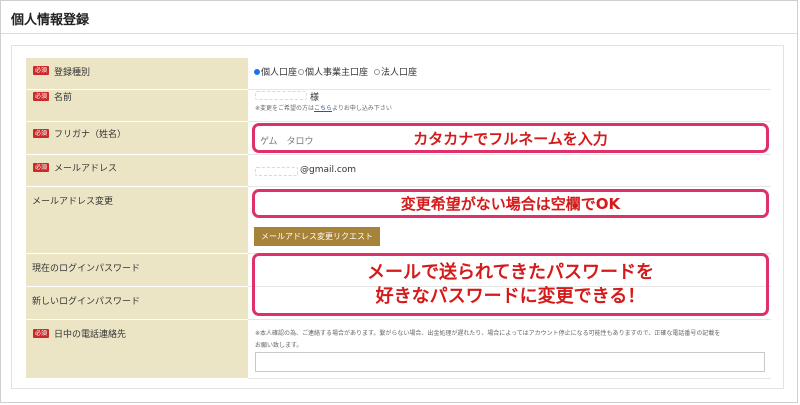 This screenshot has height=405, width=800. Describe the element at coordinates (90, 135) in the screenshot. I see `furigana-label: フリガナ（姓名）` at that location.